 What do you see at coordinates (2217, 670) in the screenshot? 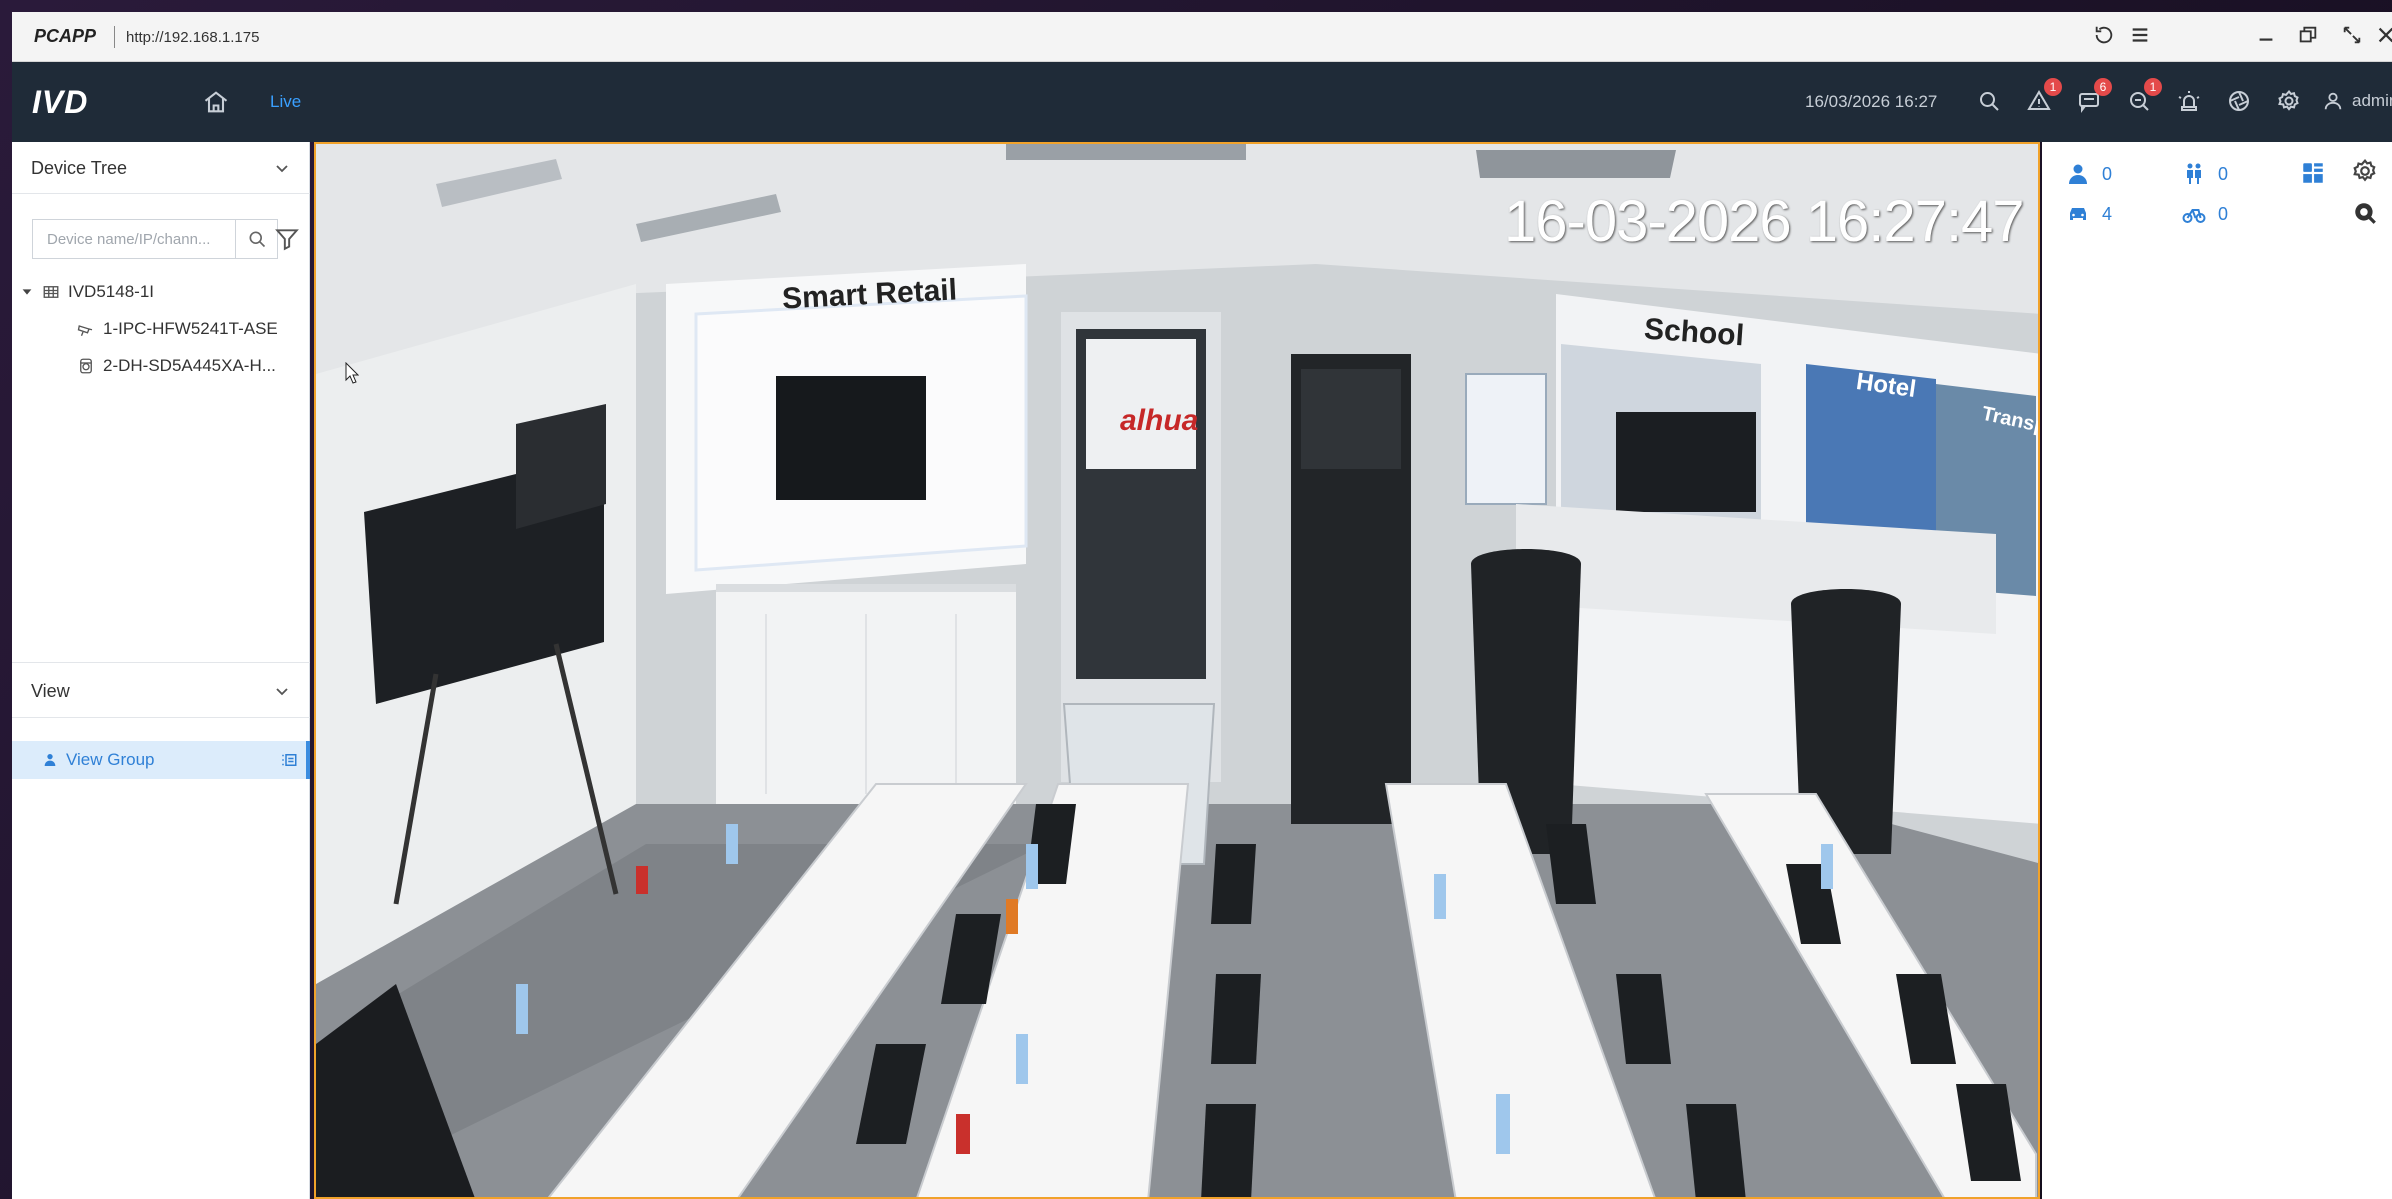
I see `right-panel: 0 0 4 0` at bounding box center [2217, 670].